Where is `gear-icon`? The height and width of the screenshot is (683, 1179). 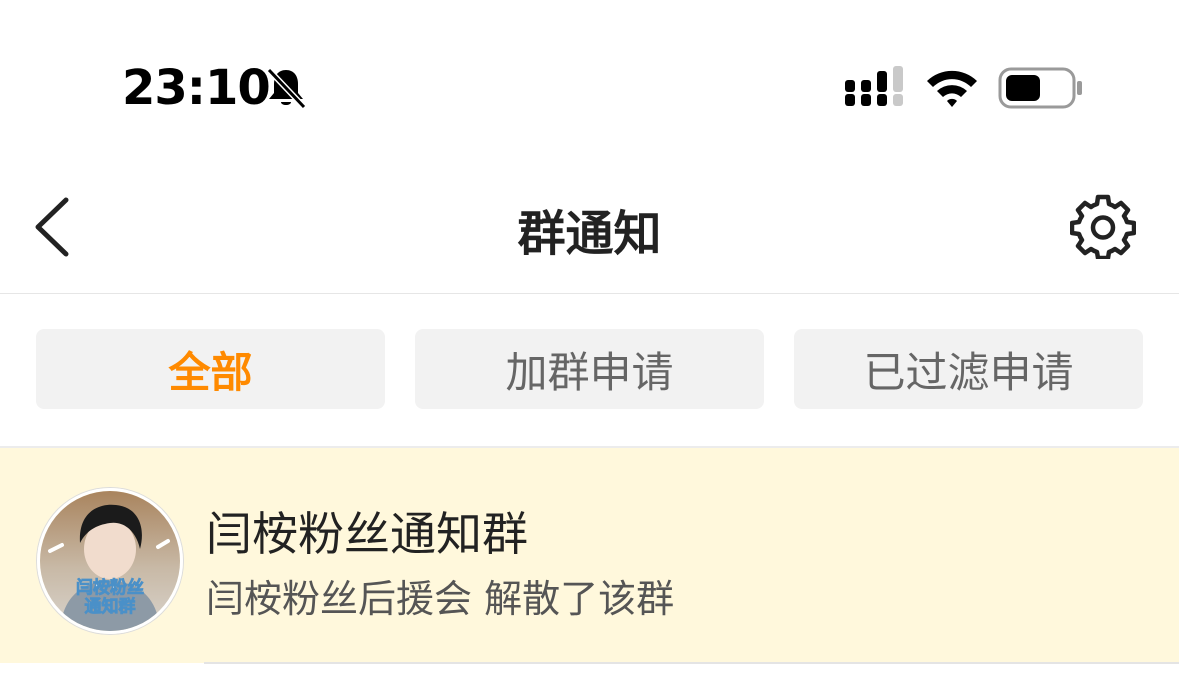
gear-icon is located at coordinates (1103, 226).